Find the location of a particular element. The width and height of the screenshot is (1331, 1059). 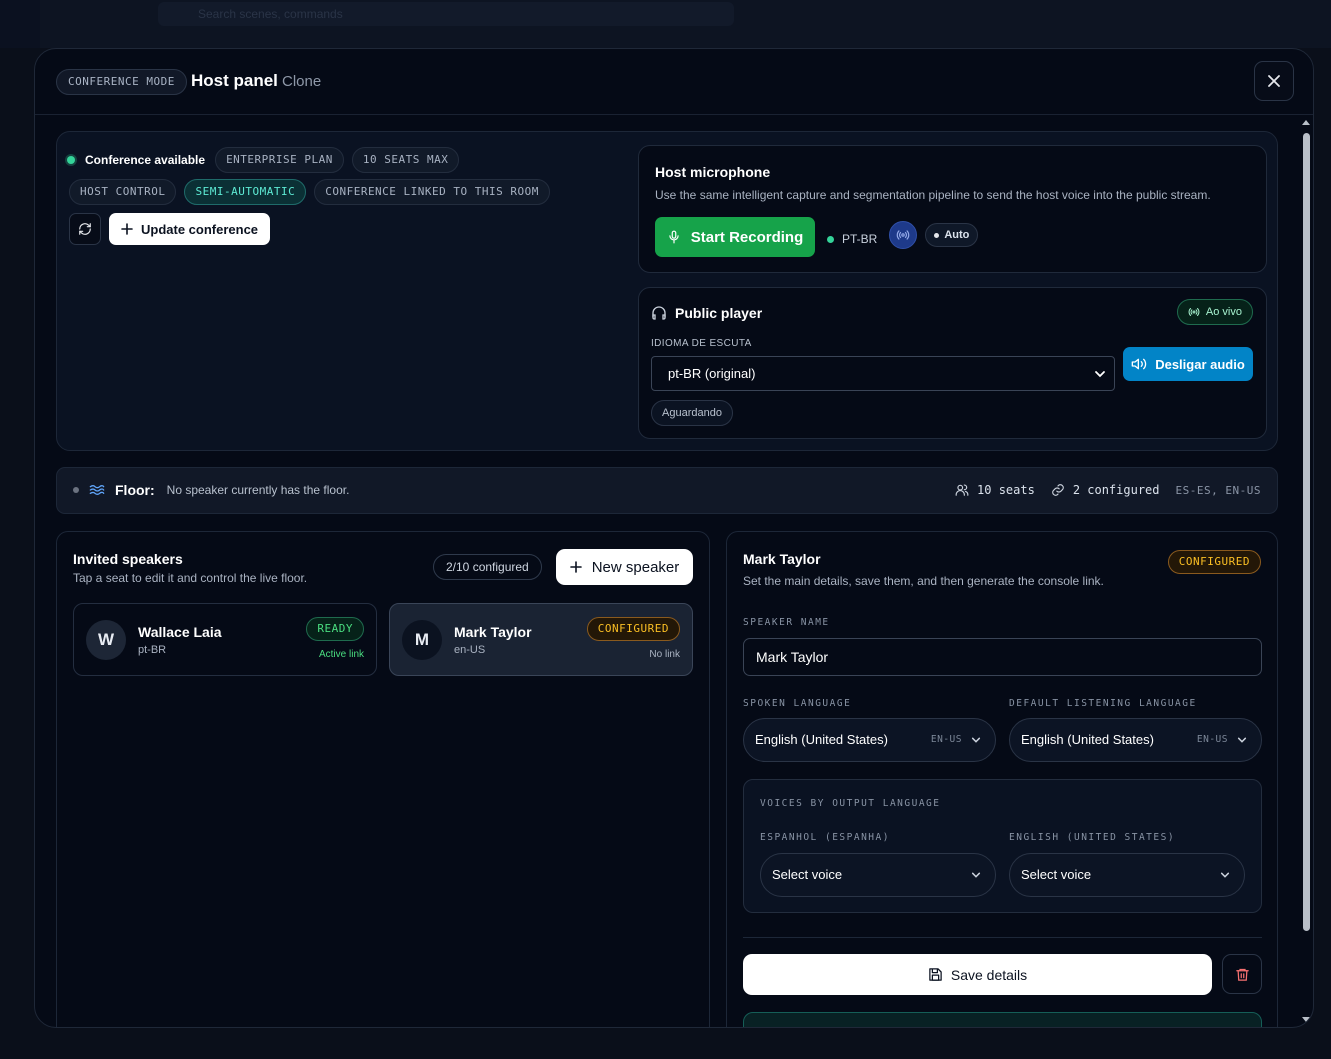

status-badge: READY is located at coordinates (335, 629).